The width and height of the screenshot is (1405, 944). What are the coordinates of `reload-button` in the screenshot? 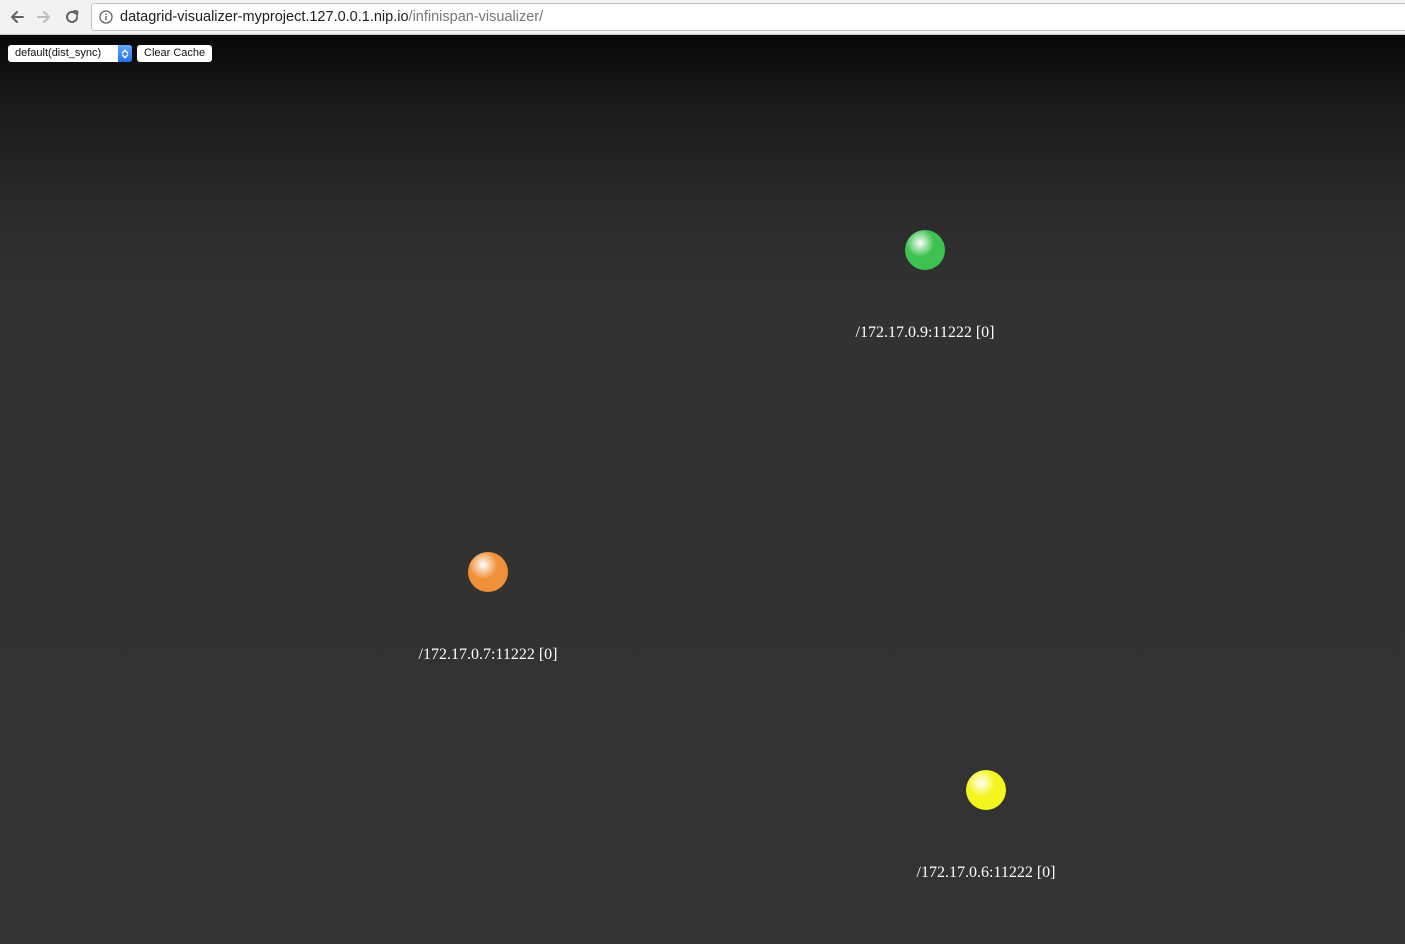 It's located at (72, 17).